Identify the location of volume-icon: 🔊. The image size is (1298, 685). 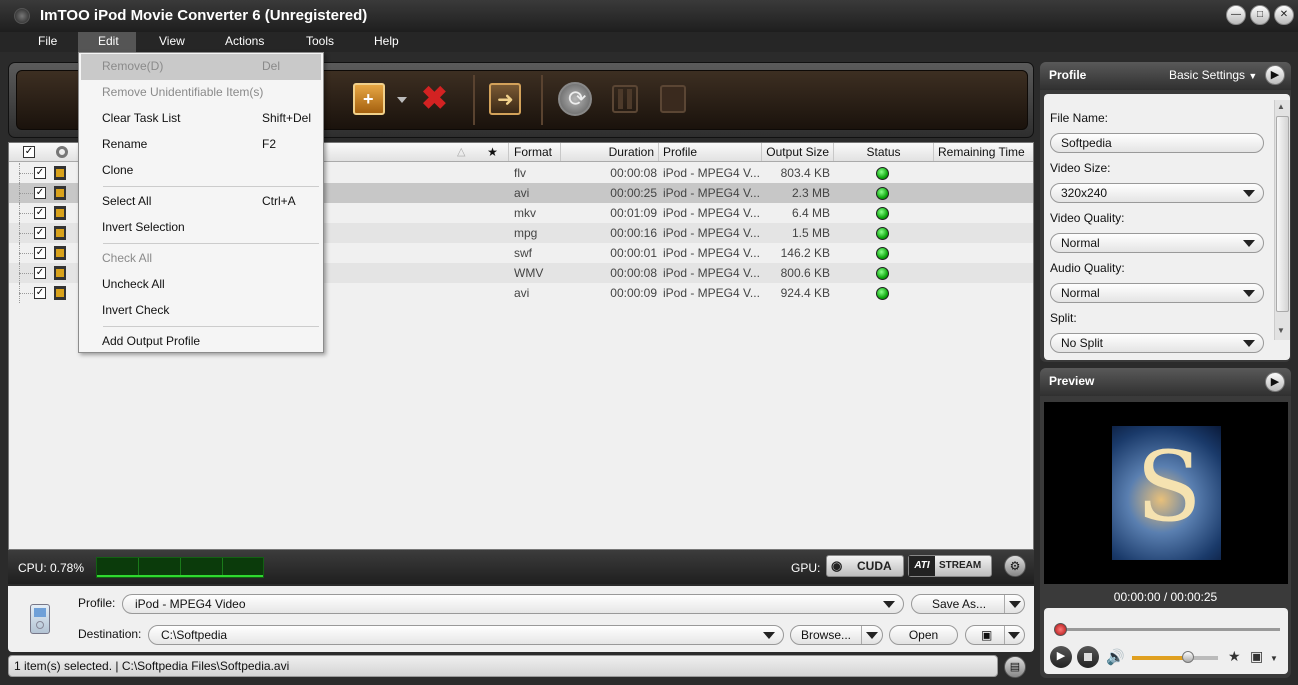
(1115, 657).